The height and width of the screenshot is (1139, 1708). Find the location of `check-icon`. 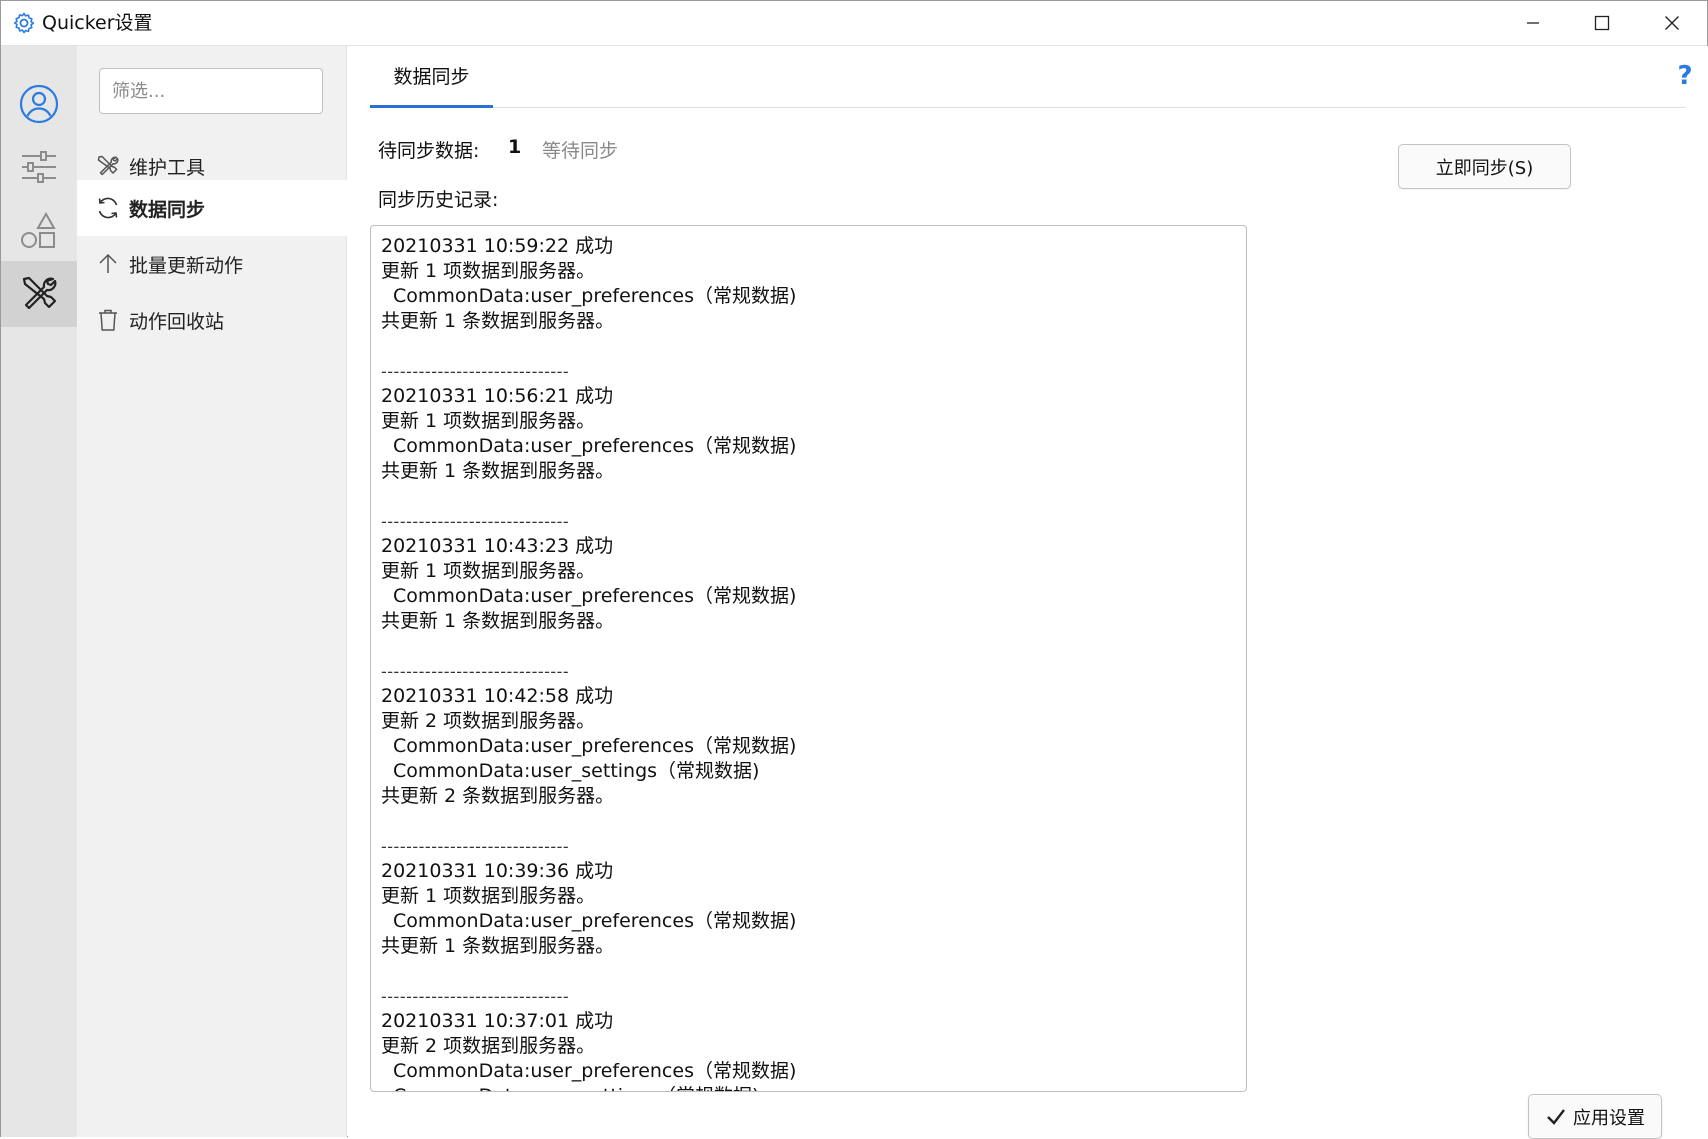

check-icon is located at coordinates (1556, 1117).